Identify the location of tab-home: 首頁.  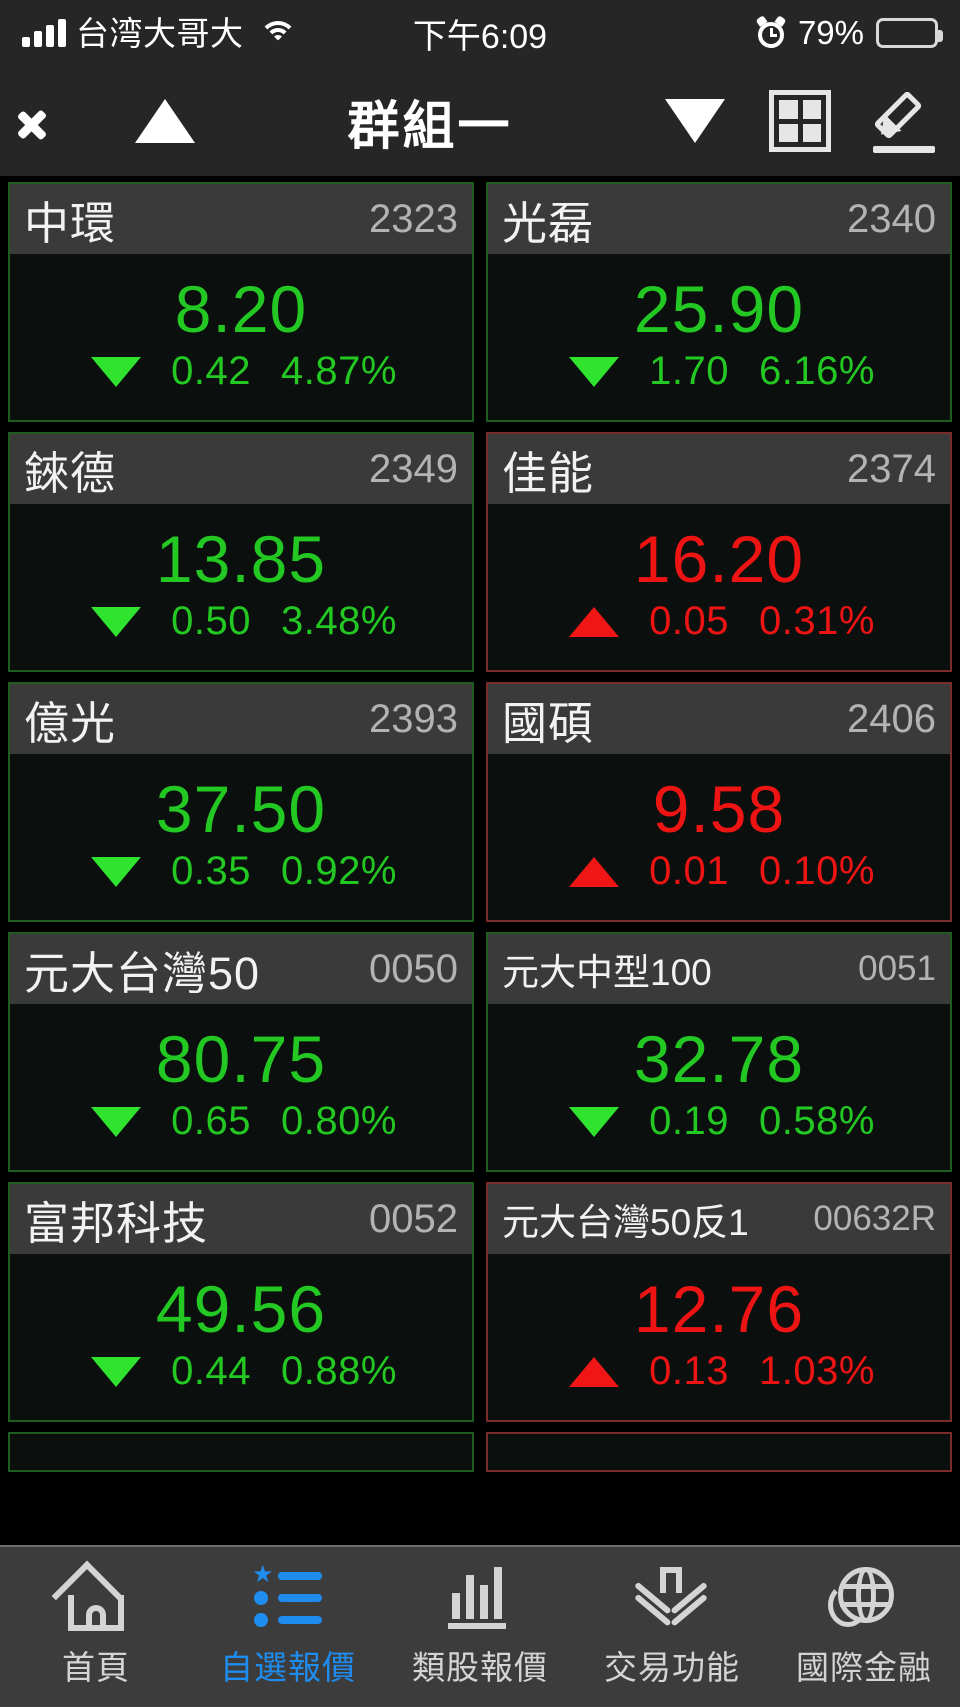
(96, 1627).